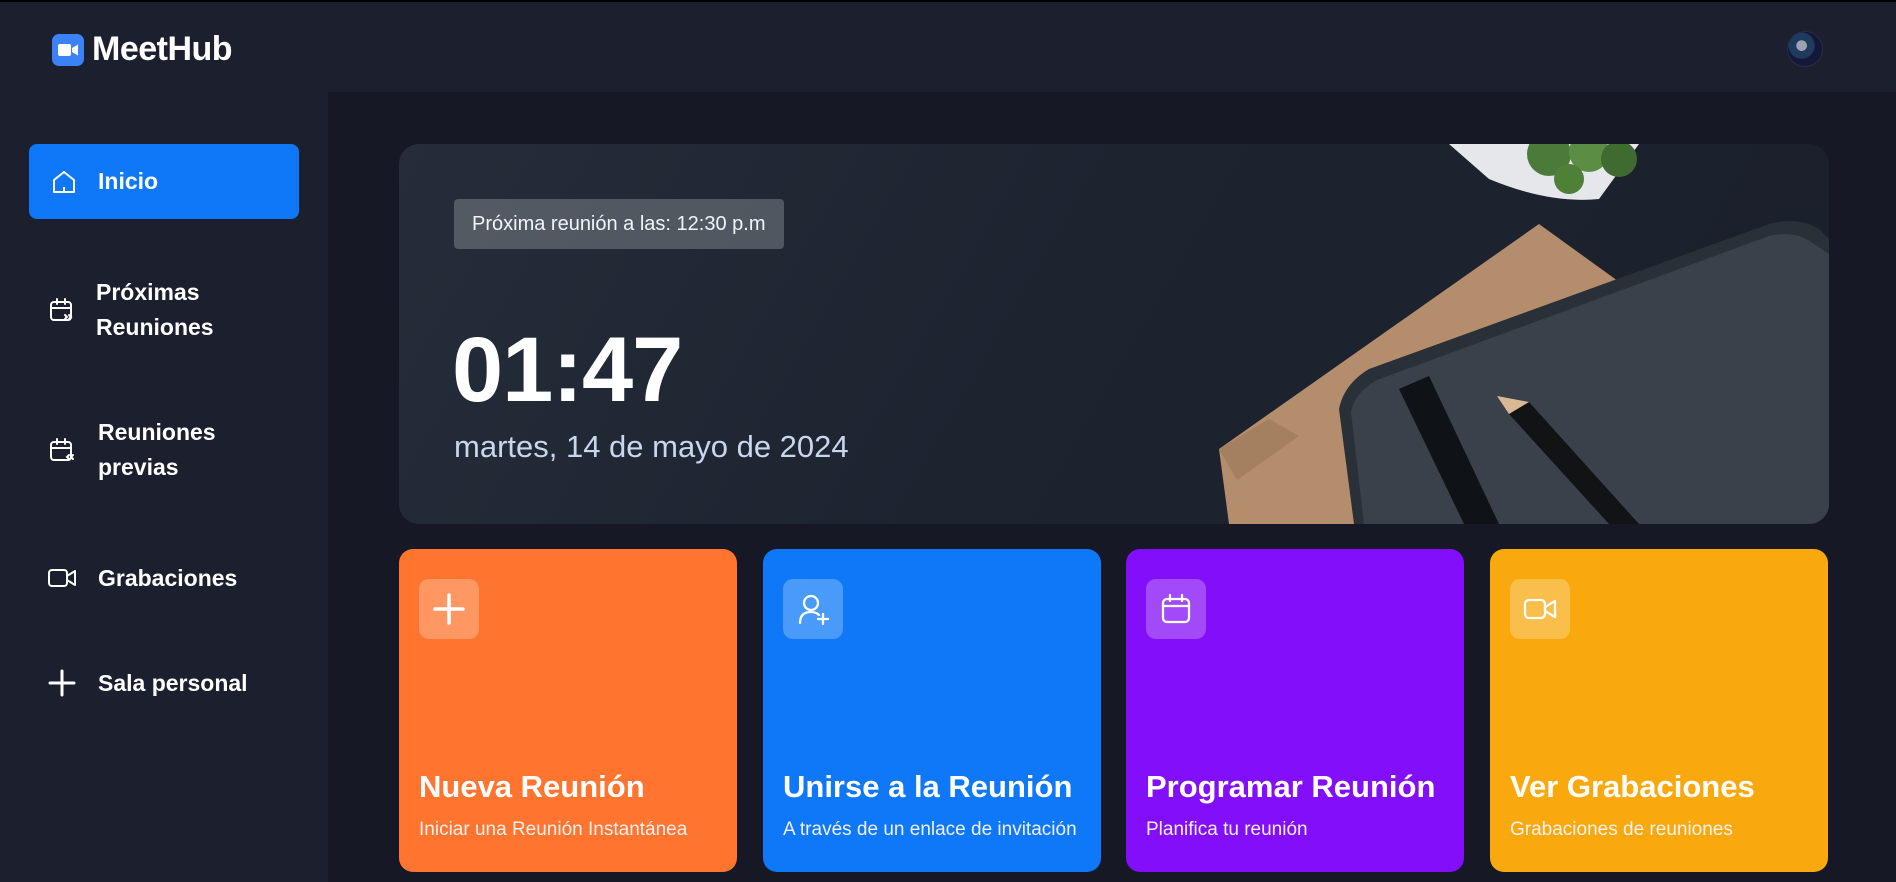 This screenshot has width=1896, height=882. I want to click on brand-name: MeetHub, so click(162, 49).